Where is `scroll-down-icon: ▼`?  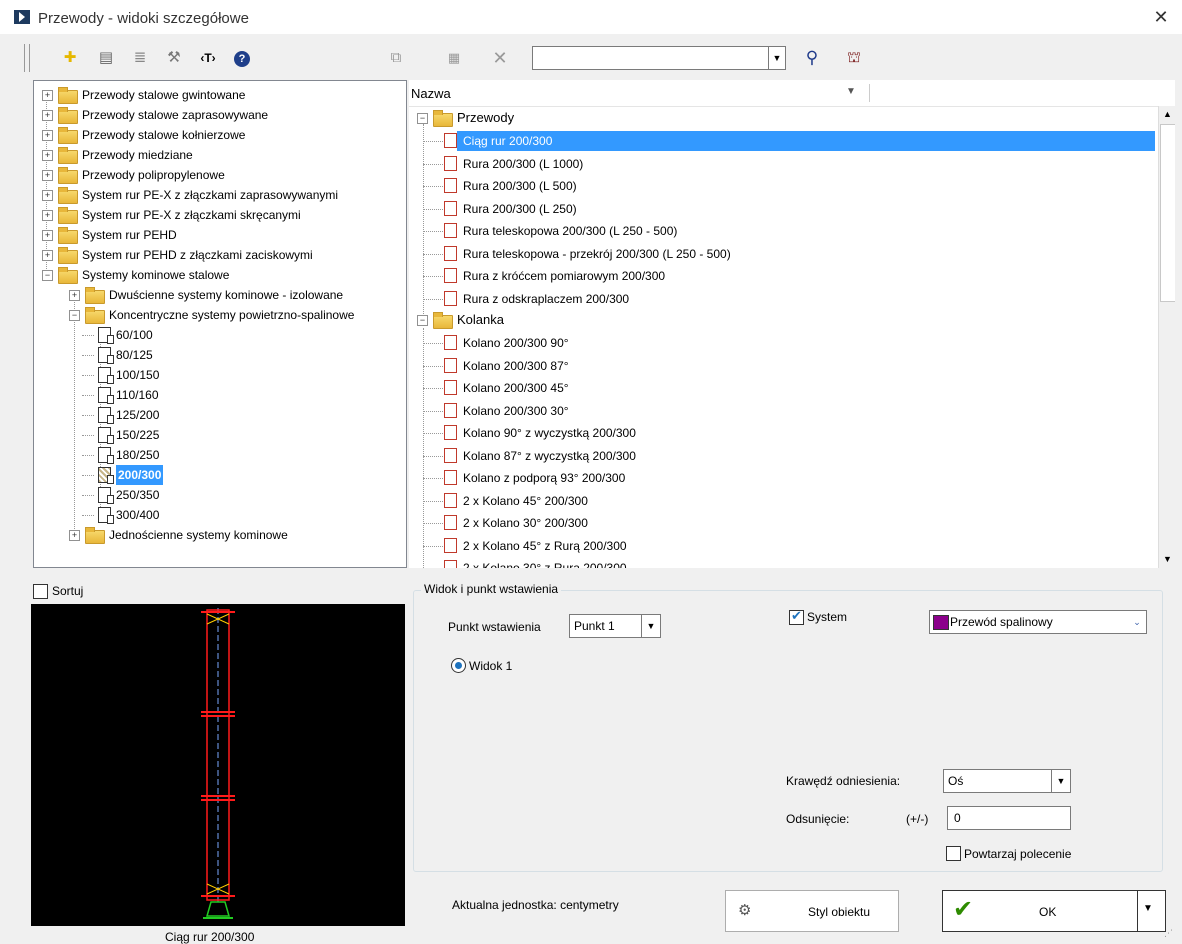
scroll-down-icon: ▼ is located at coordinates (1167, 559).